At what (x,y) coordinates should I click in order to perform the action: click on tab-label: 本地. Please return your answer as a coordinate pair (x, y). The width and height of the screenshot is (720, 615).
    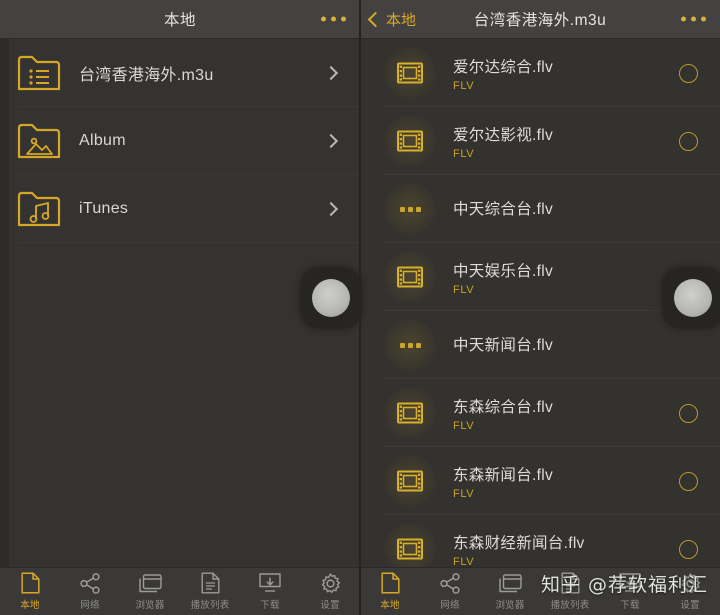
    Looking at the image, I should click on (30, 605).